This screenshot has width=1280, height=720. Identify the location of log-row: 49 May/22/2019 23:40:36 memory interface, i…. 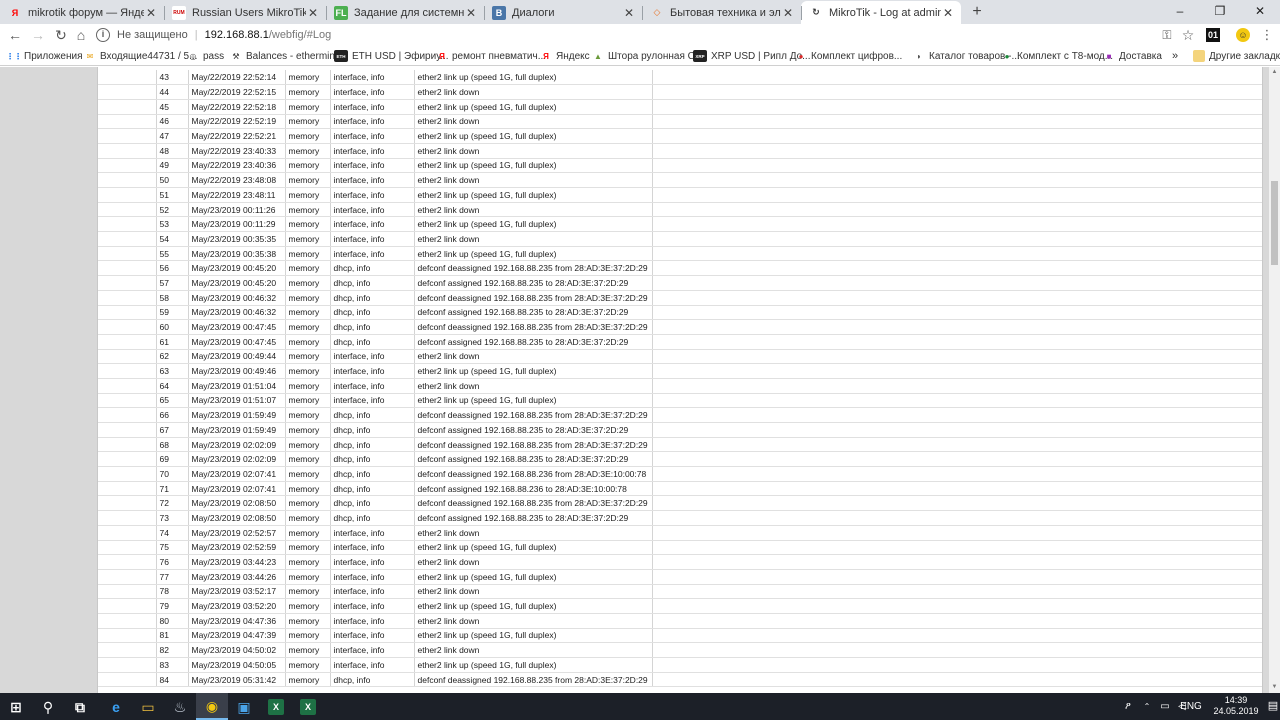
(680, 166).